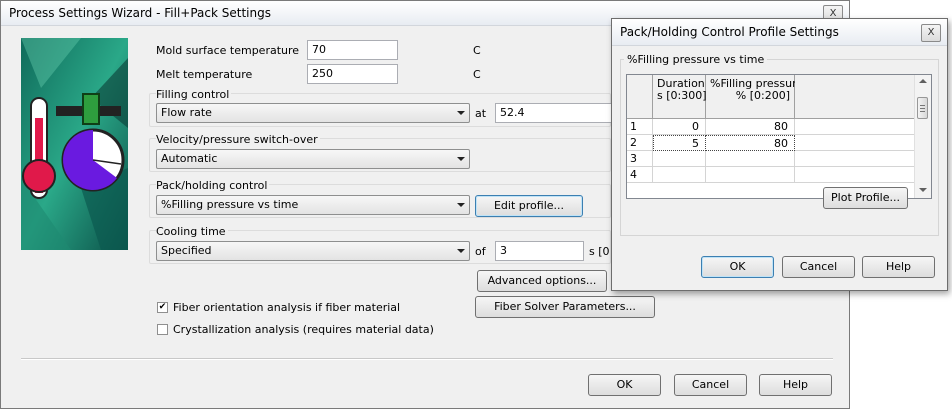 The width and height of the screenshot is (952, 411). What do you see at coordinates (696, 59) in the screenshot?
I see `profile-group-label: %Filling pressure vs time` at bounding box center [696, 59].